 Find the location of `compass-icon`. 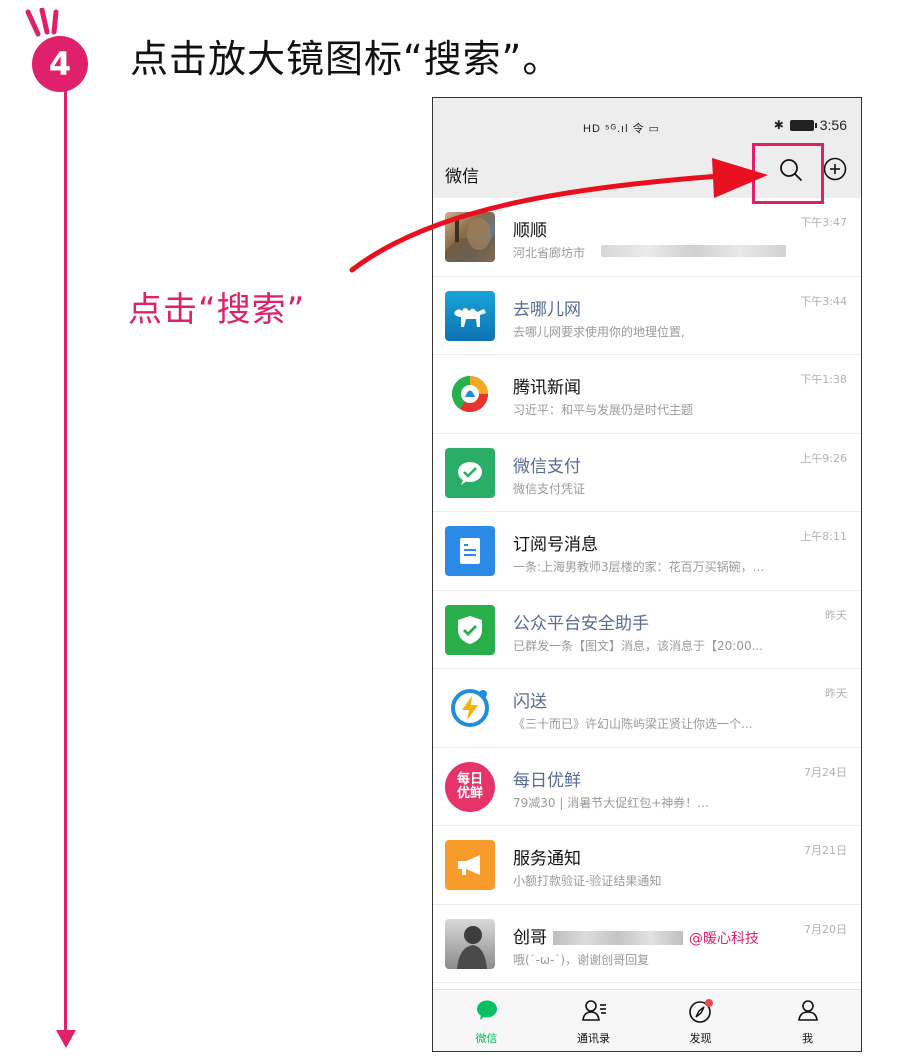

compass-icon is located at coordinates (700, 1011).